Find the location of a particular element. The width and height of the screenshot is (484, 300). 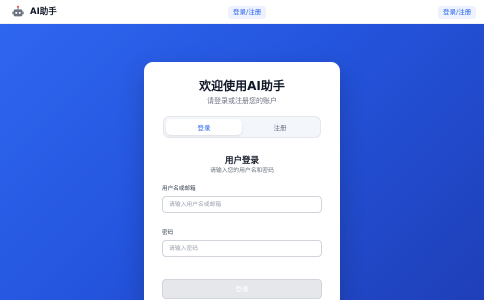

top-navigation-bar: AI助手 登录/注册 登录/注册 is located at coordinates (242, 12).